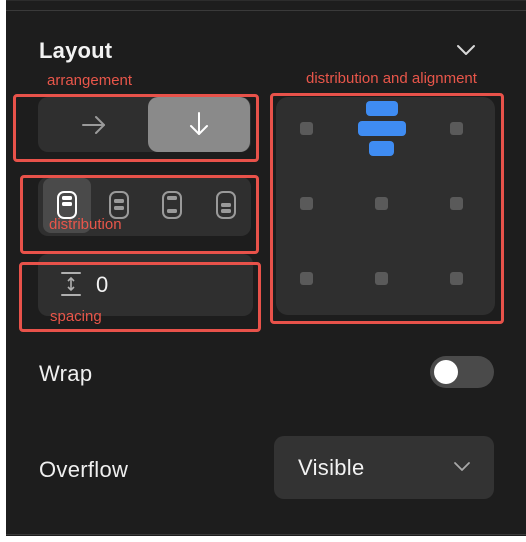 The image size is (526, 542). Describe the element at coordinates (136, 128) in the screenshot. I see `highlight-arrangement` at that location.